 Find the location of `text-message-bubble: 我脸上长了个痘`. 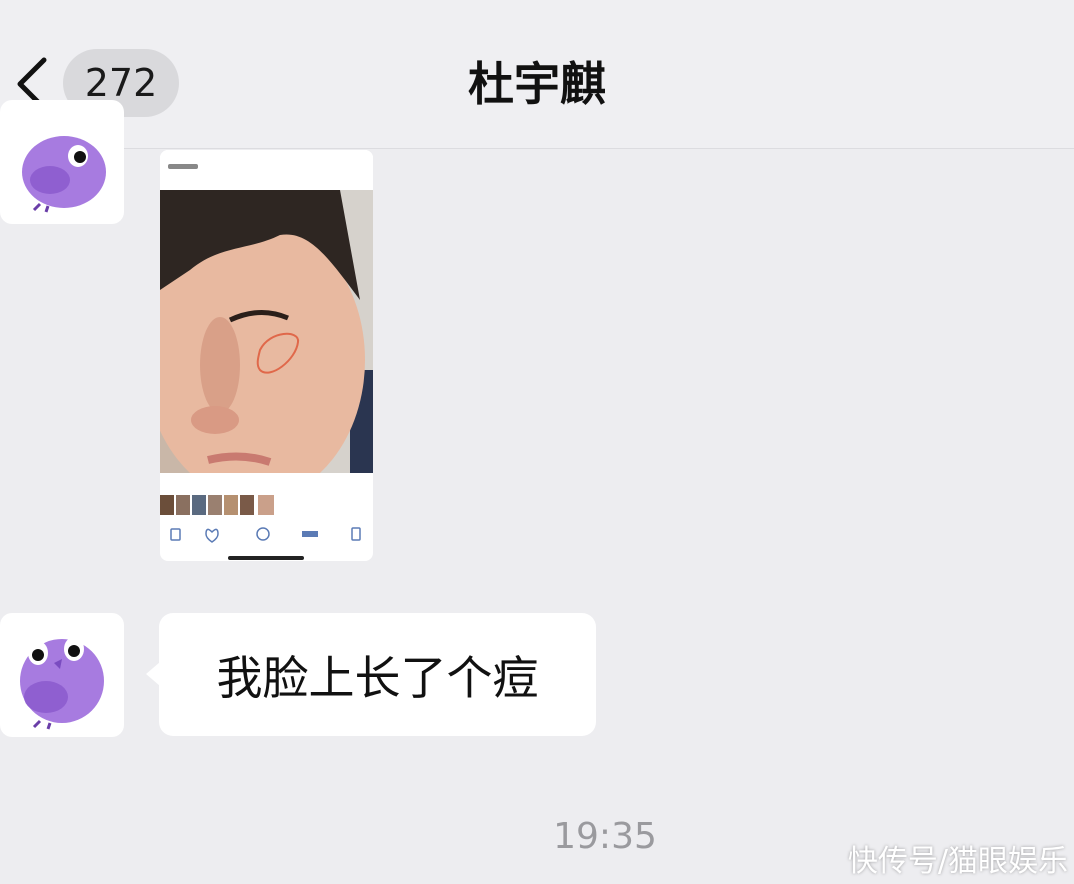

text-message-bubble: 我脸上长了个痘 is located at coordinates (377, 674).